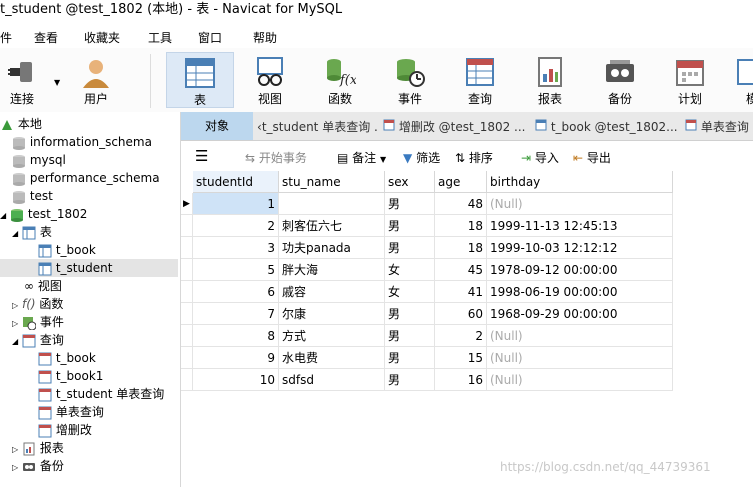 Image resolution: width=753 pixels, height=487 pixels. Describe the element at coordinates (236, 292) in the screenshot. I see `cell-studentid: 6` at that location.